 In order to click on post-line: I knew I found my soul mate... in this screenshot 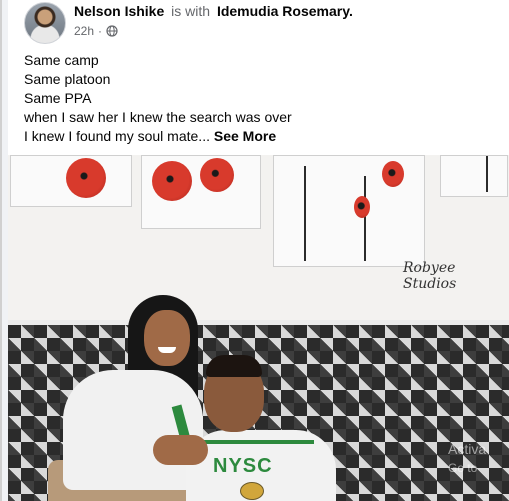, I will do `click(117, 136)`.